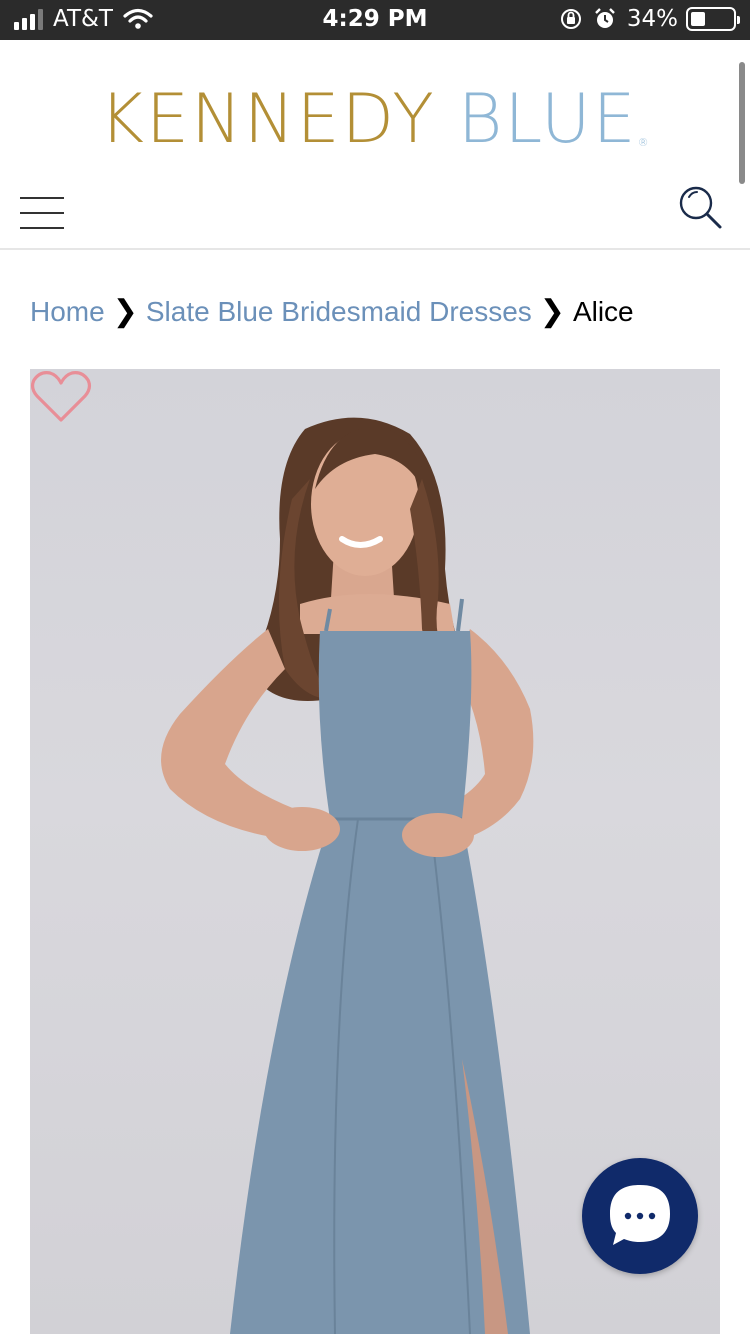 The width and height of the screenshot is (750, 1334). Describe the element at coordinates (339, 311) in the screenshot. I see `breadcrumb-category: Slate Blue Bridesmaid Dresses` at that location.